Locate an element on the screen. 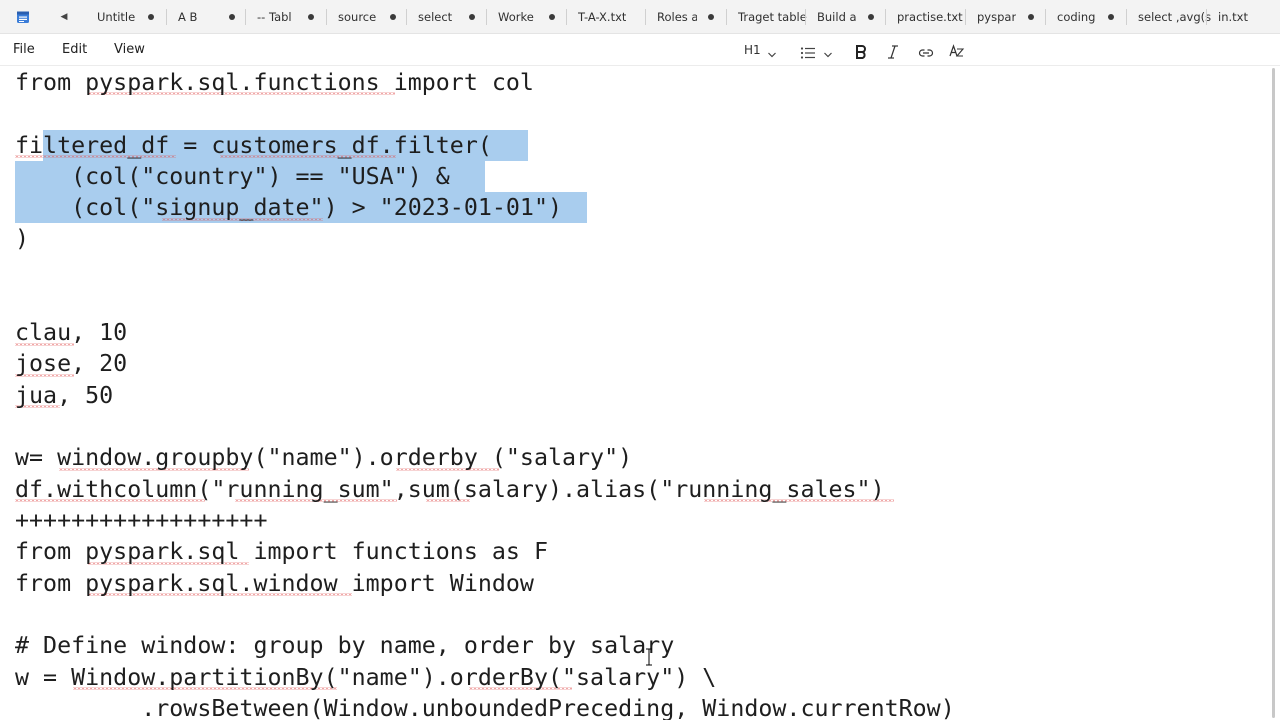 This screenshot has width=1280, height=720. editor-line: jose, 20 is located at coordinates (71, 363).